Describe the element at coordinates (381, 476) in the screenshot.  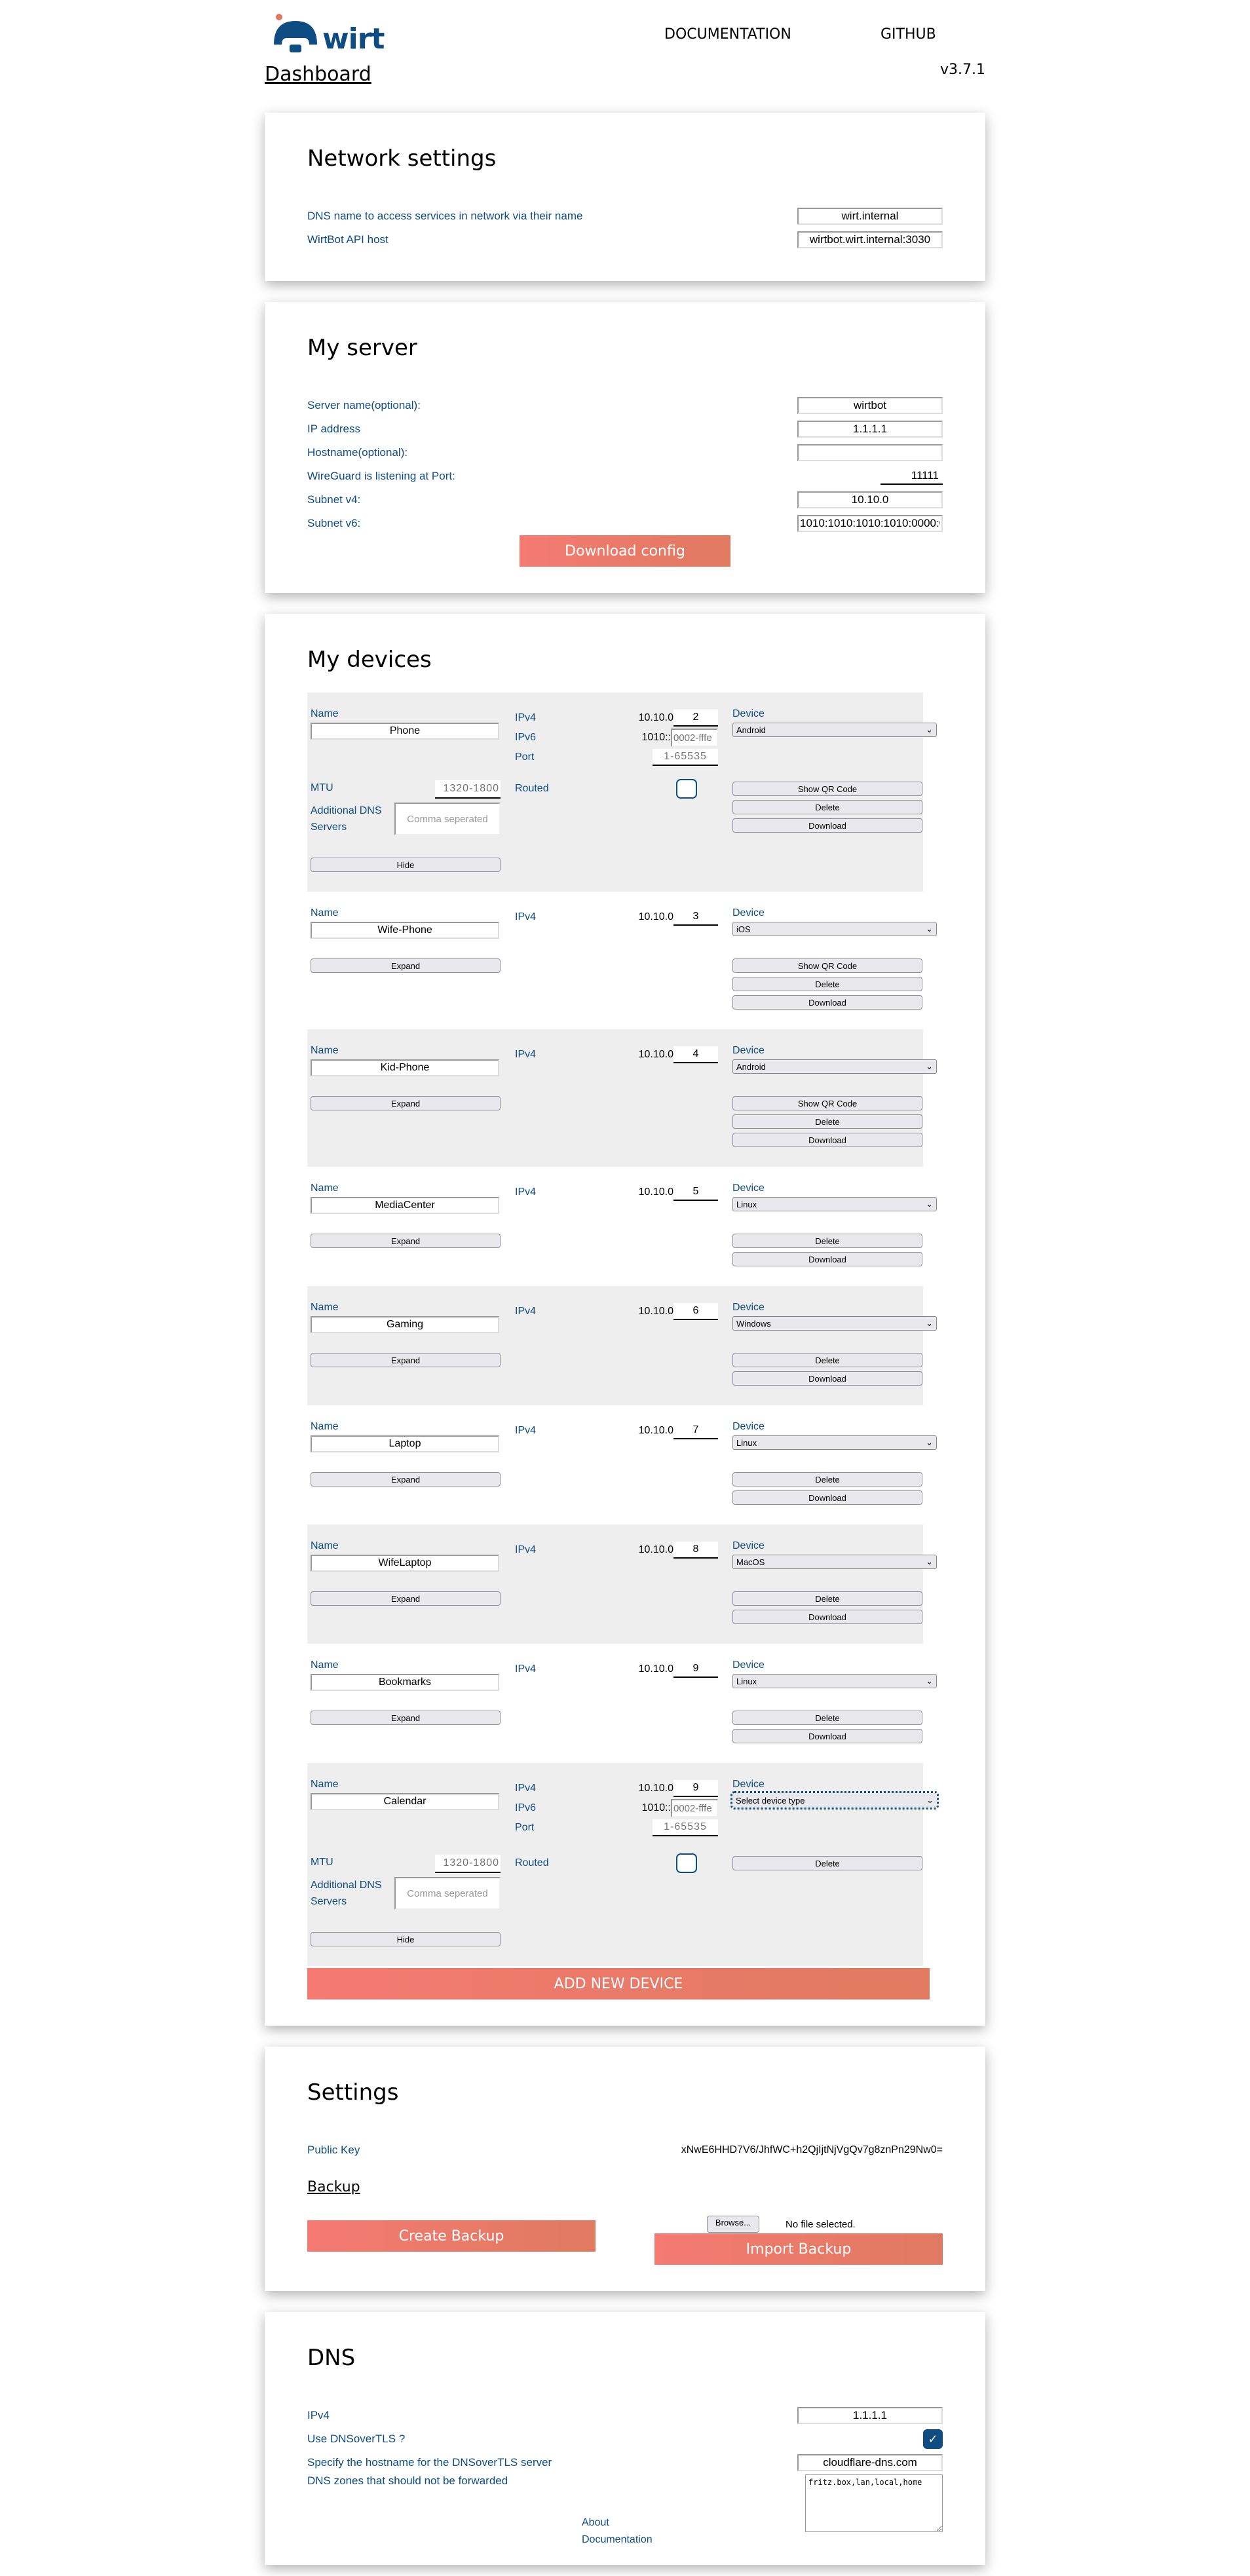
I see `port-label: WireGuard is listening at Port:` at that location.